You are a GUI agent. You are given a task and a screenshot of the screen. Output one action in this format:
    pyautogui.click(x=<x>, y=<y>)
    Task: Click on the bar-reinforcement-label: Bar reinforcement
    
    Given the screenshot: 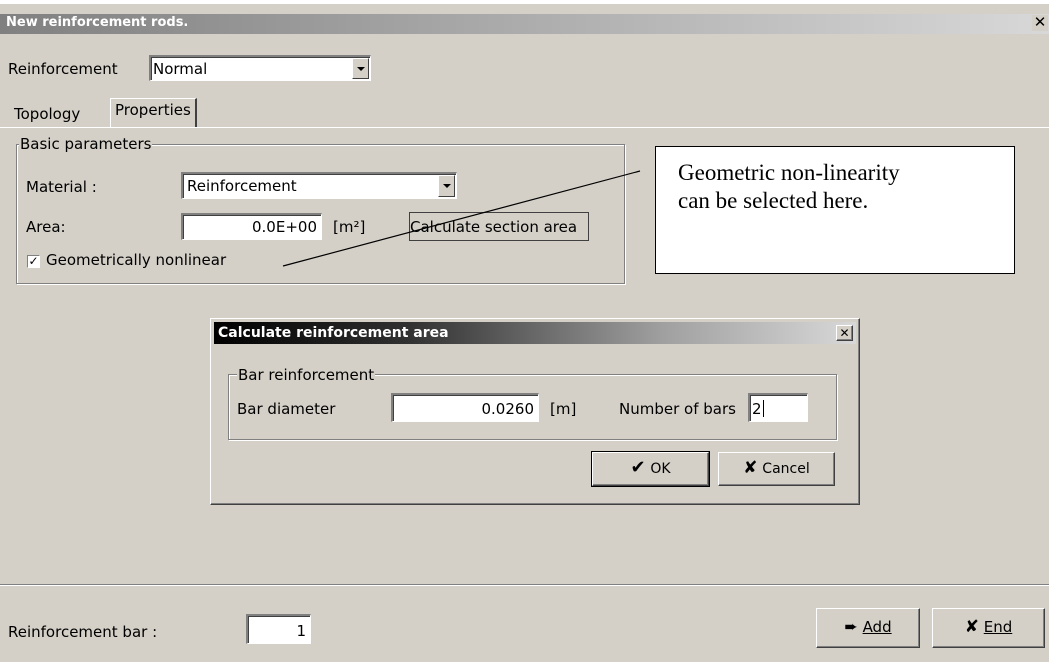 What is the action you would take?
    pyautogui.click(x=306, y=375)
    